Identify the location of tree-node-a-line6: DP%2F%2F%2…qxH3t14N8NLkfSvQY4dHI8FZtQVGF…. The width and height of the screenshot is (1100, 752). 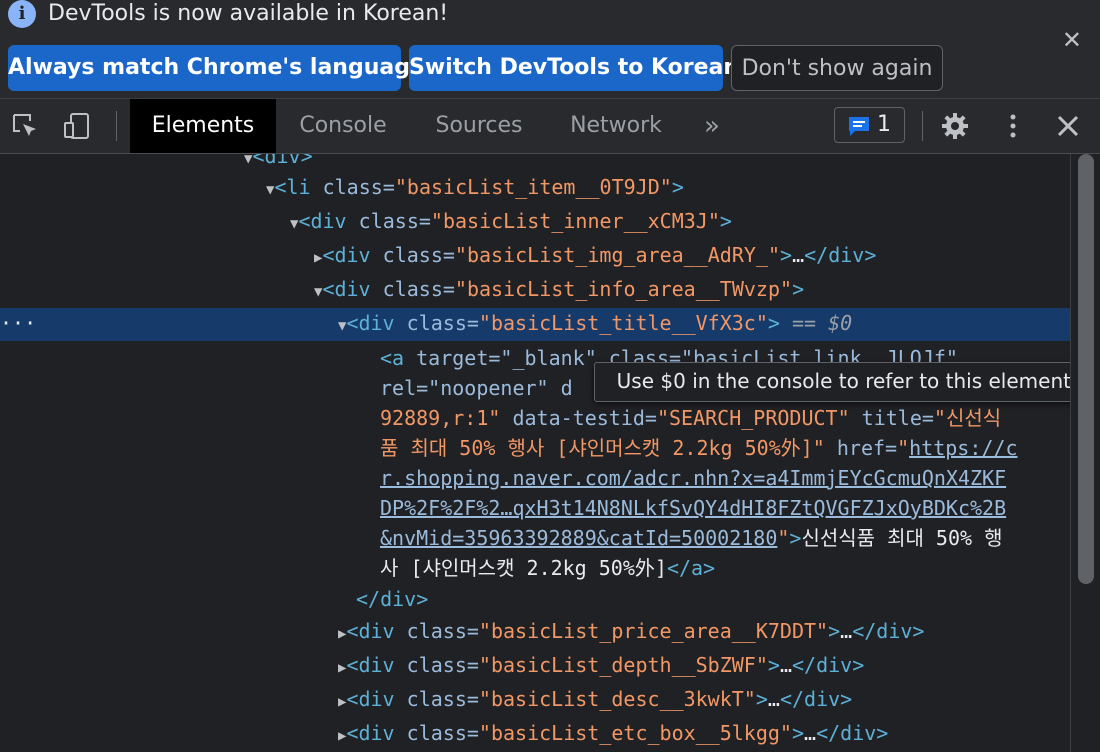
(693, 508).